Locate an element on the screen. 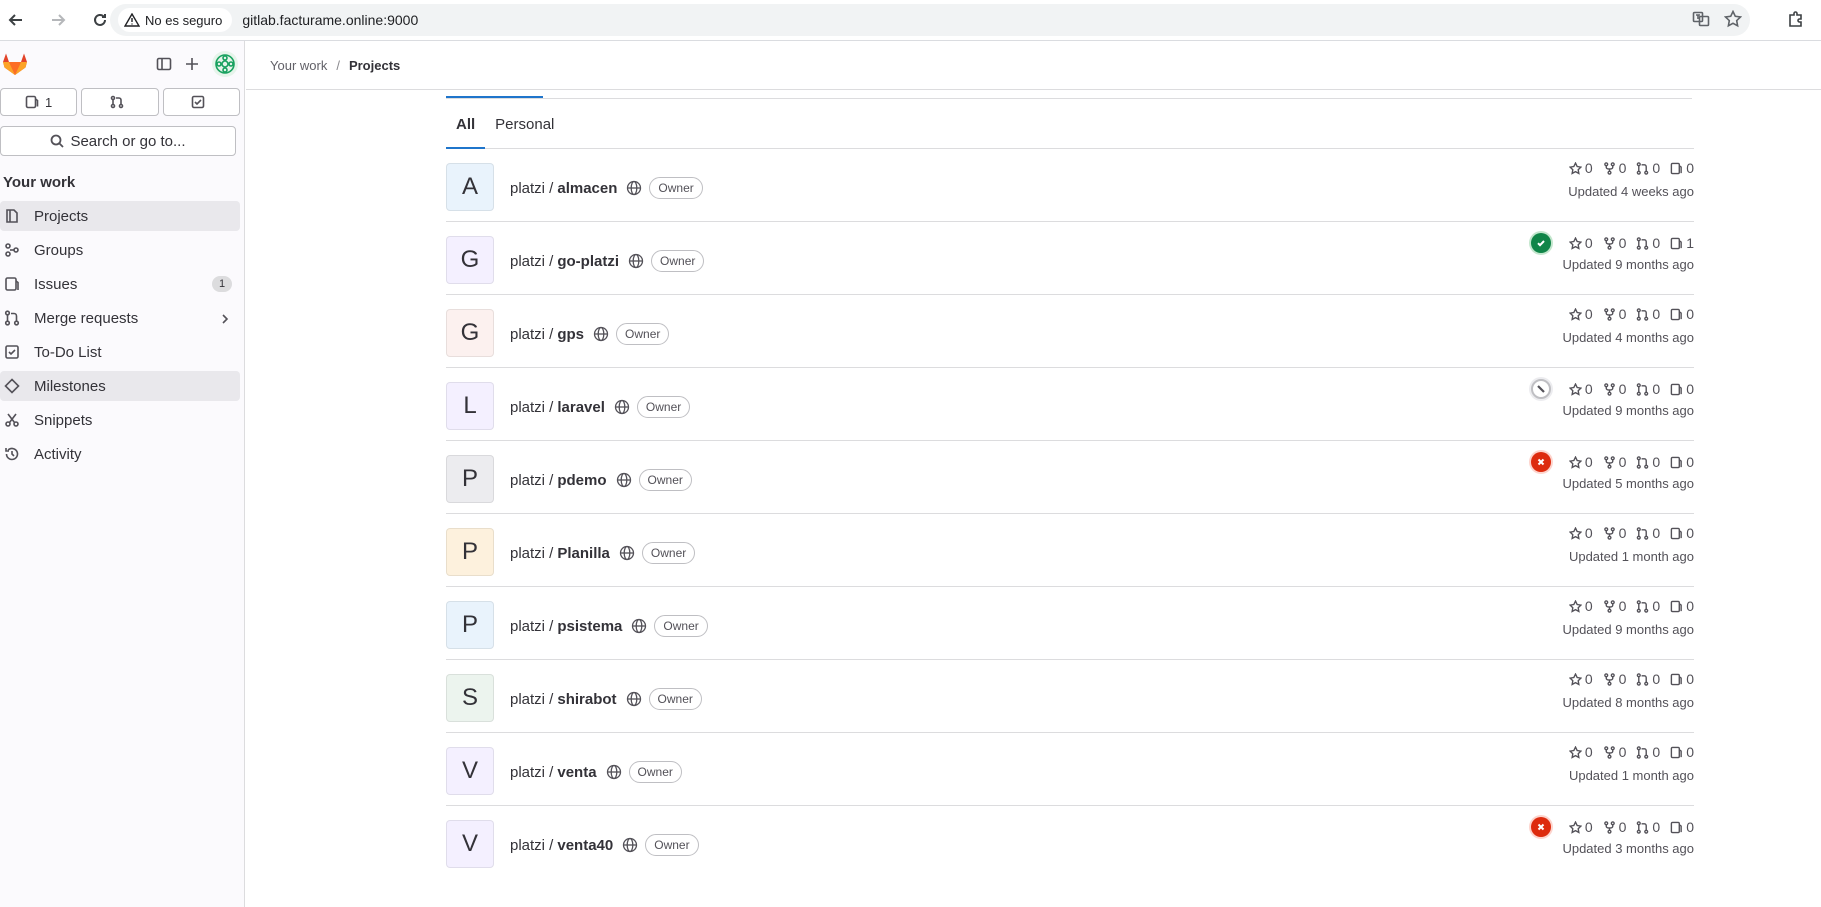 This screenshot has height=907, width=1821. sidebar-item-snippets: Snippets is located at coordinates (120, 420).